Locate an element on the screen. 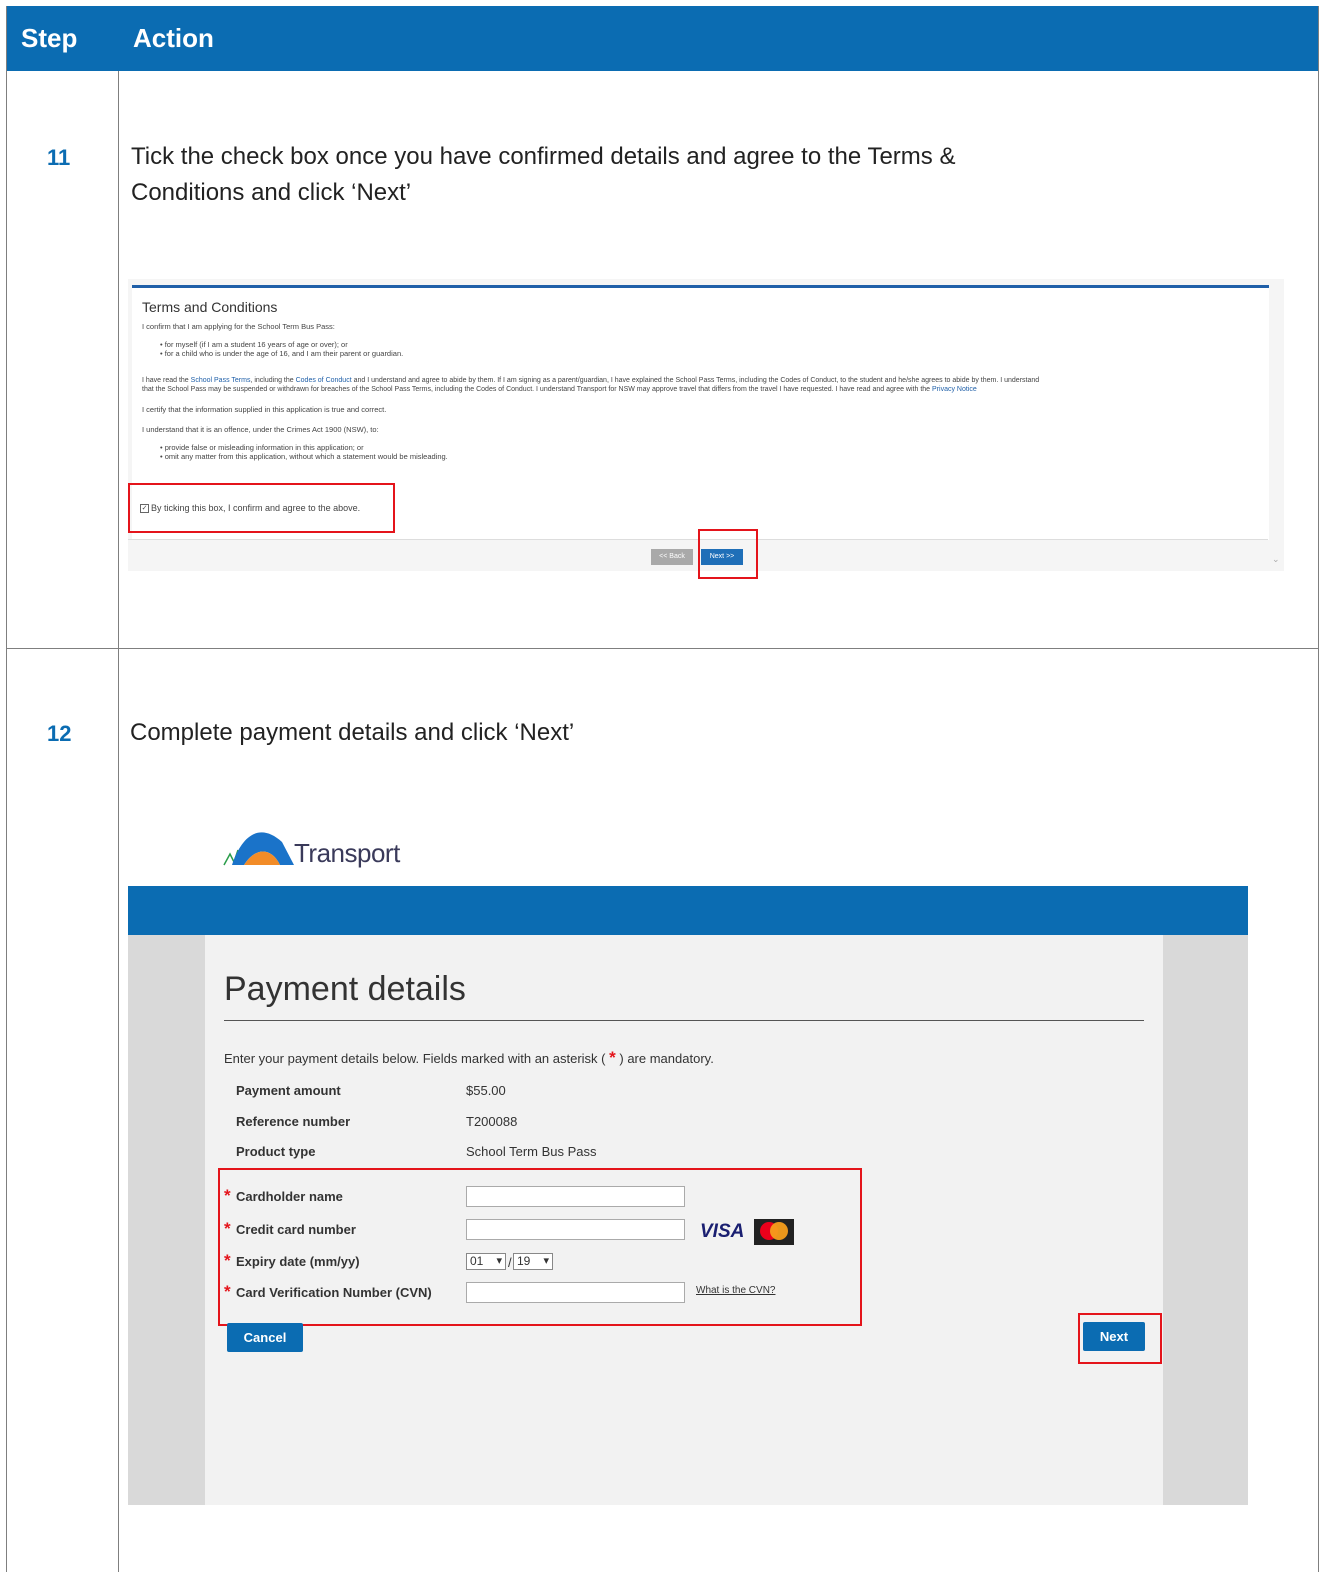 This screenshot has height=1573, width=1325. terms-title: Terms and Conditions is located at coordinates (210, 307).